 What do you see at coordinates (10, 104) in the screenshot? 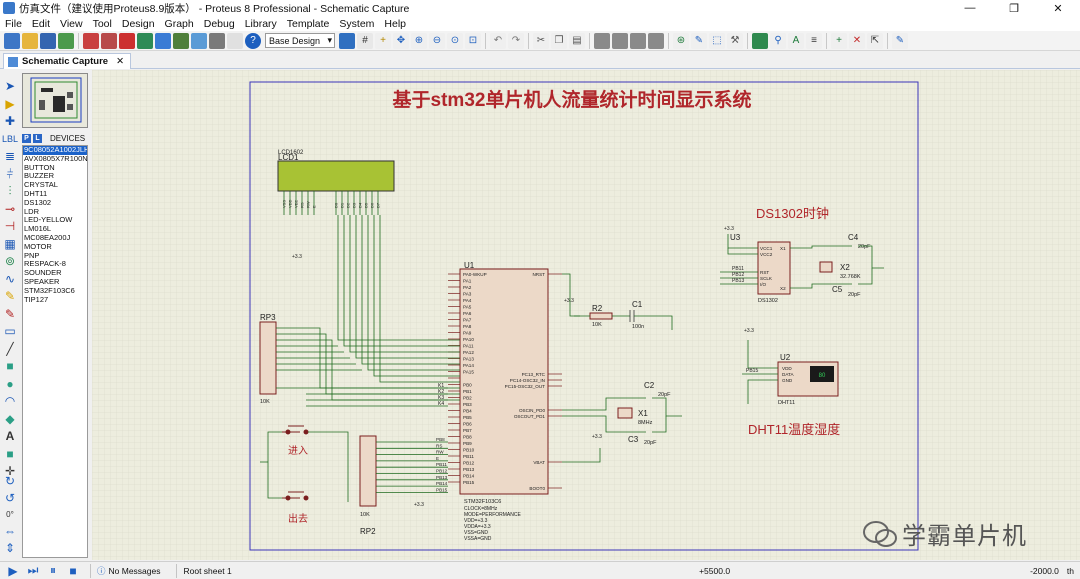
I see `component-mode-icon: ▶` at bounding box center [10, 104].